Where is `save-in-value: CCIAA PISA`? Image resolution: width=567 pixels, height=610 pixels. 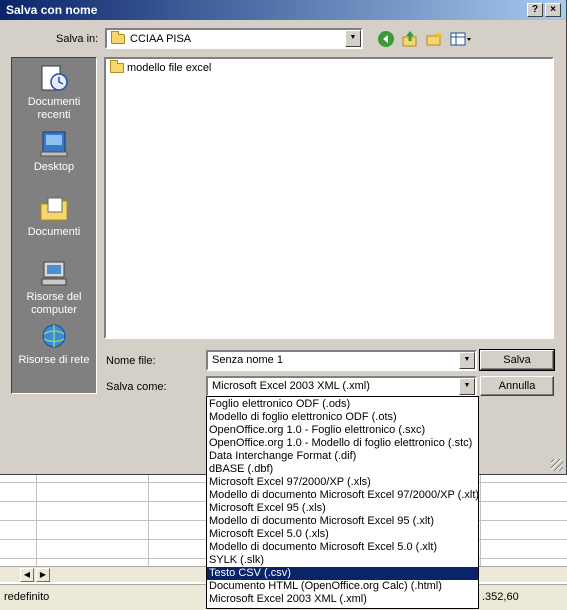
save-in-value: CCIAA PISA is located at coordinates (161, 39).